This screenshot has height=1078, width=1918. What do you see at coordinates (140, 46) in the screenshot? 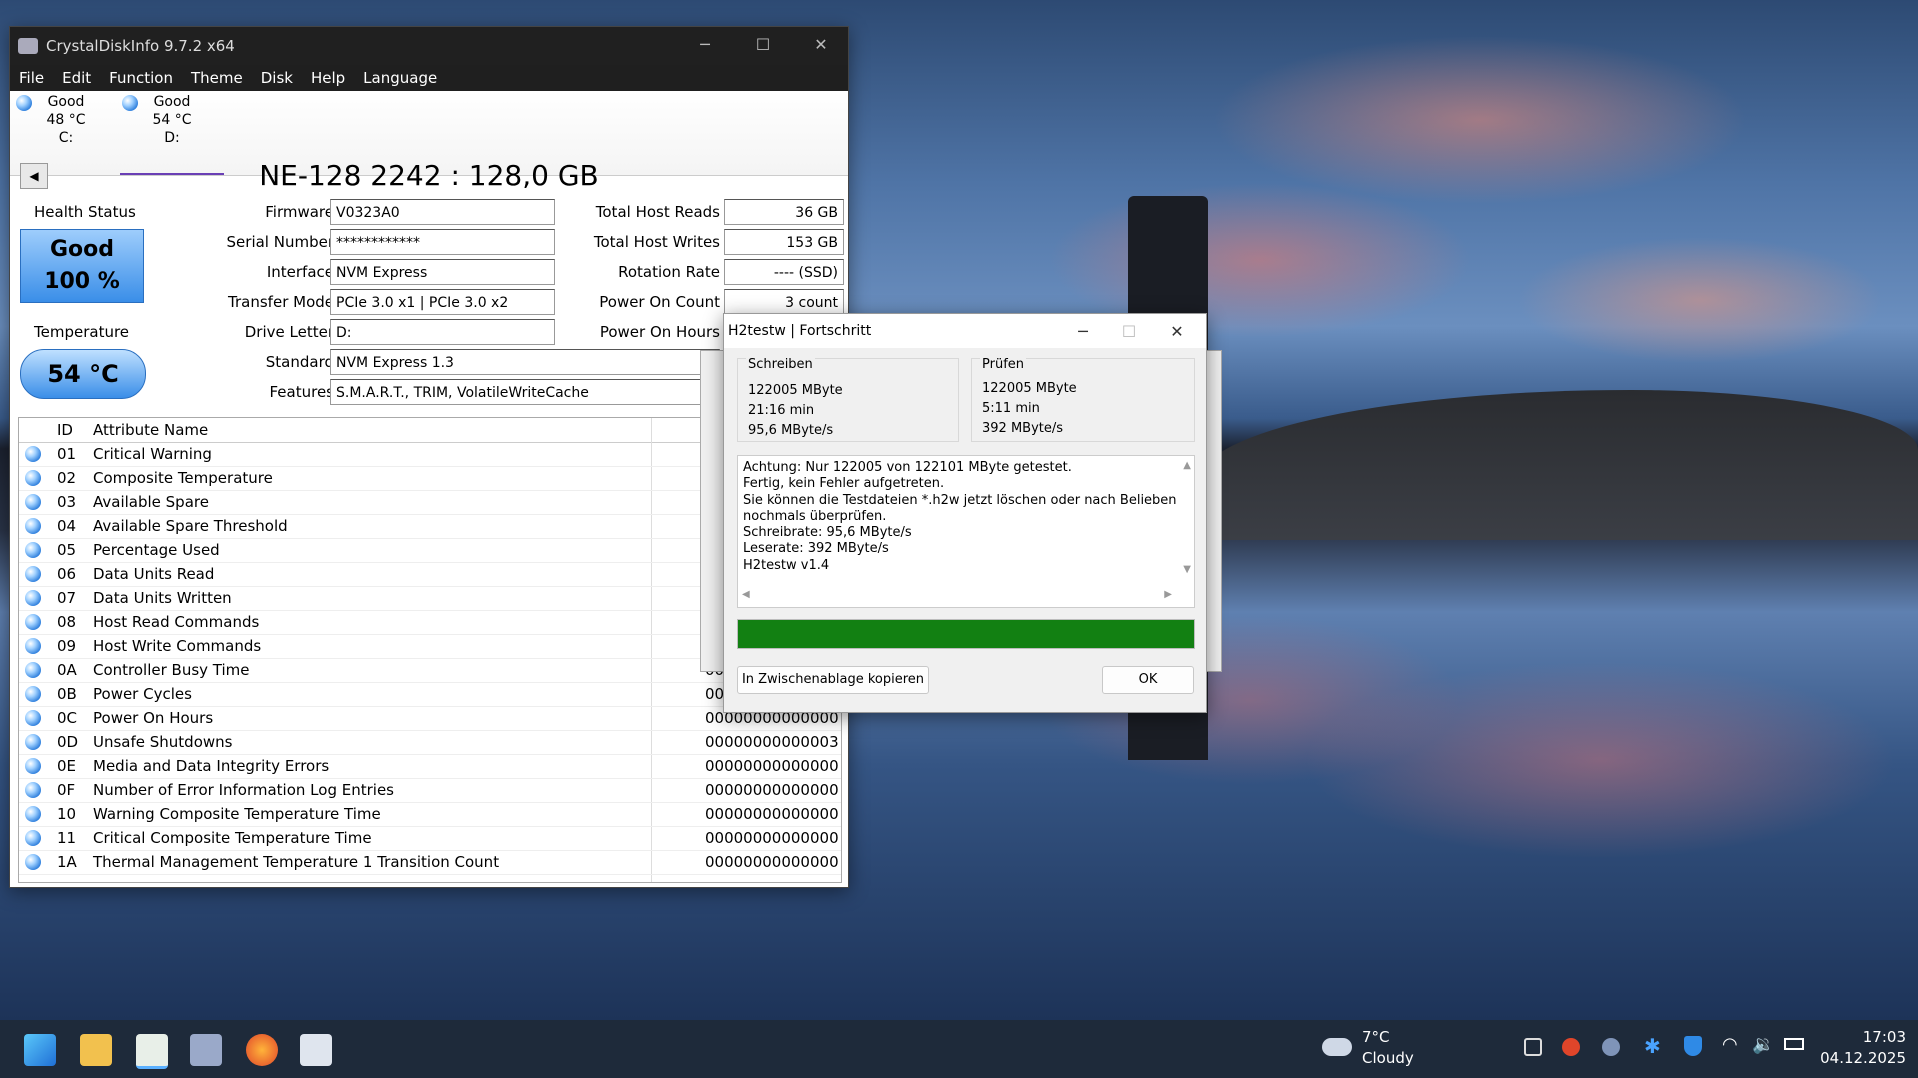
I see `window-title: CrystalDiskInfo 9.7.2 x64` at bounding box center [140, 46].